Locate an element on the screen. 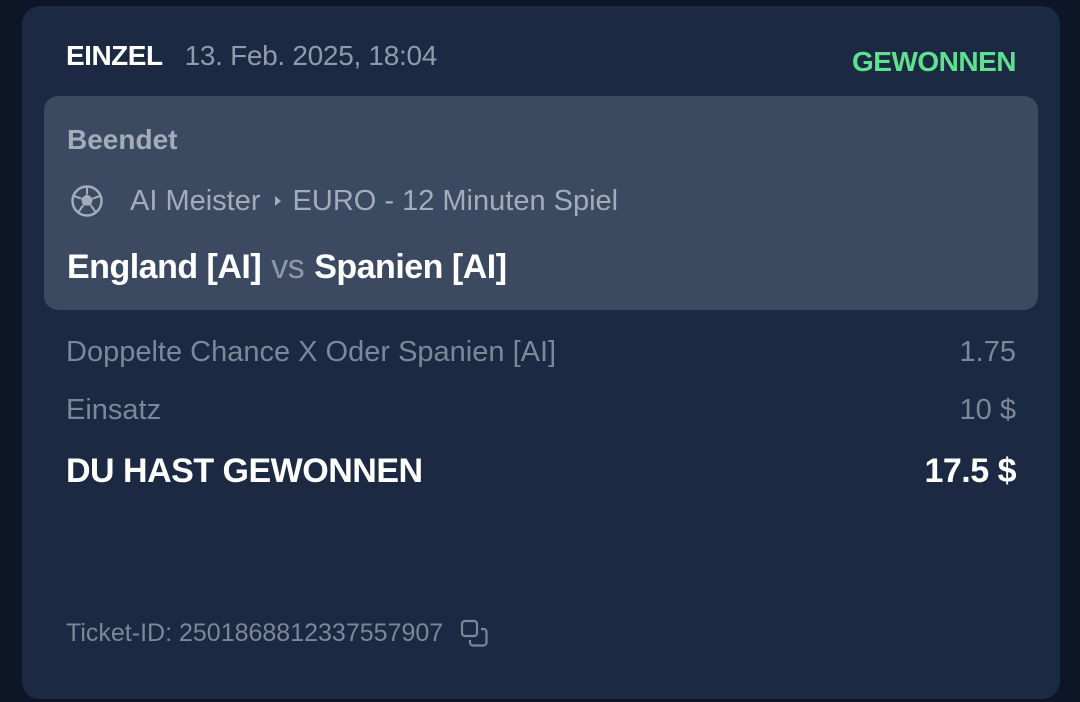 The height and width of the screenshot is (702, 1080). chevron-right-icon is located at coordinates (277, 201).